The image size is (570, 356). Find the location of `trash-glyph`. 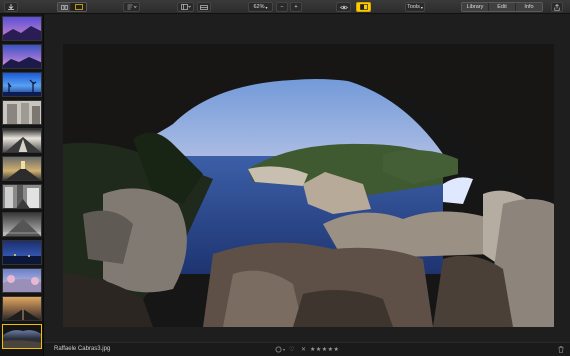

trash-glyph is located at coordinates (561, 349).